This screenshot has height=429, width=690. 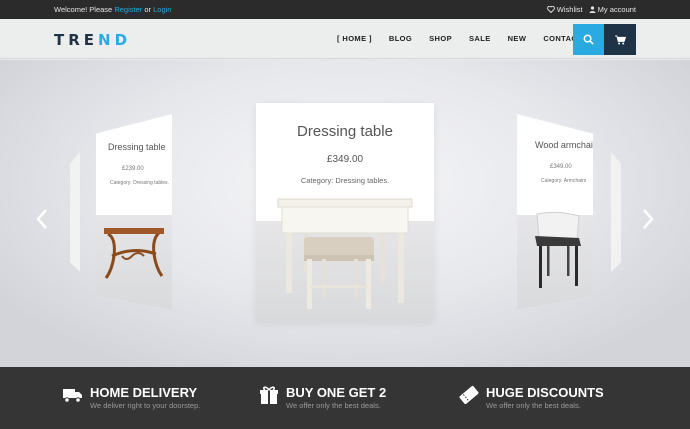 I want to click on slide-card-left: Dressing table £239.00 Category, so click(x=134, y=212).